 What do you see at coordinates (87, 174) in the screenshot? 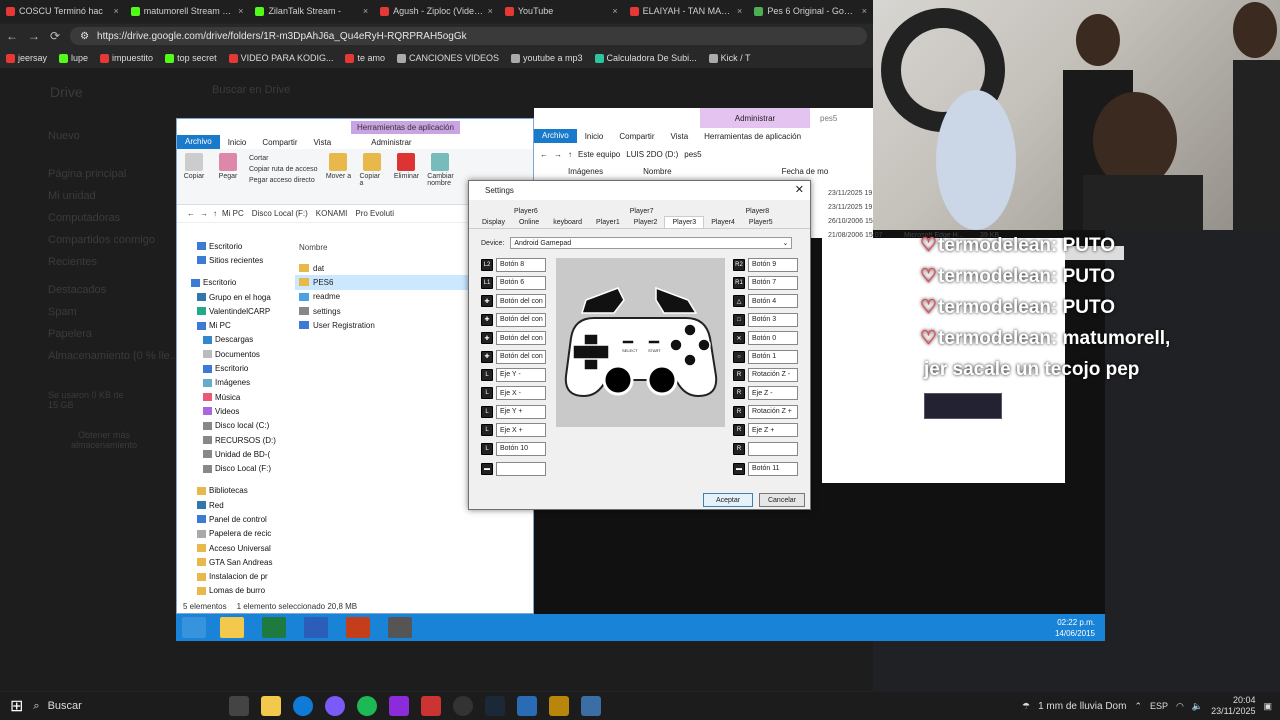
I see `drive-nav-item: Página principal` at bounding box center [87, 174].